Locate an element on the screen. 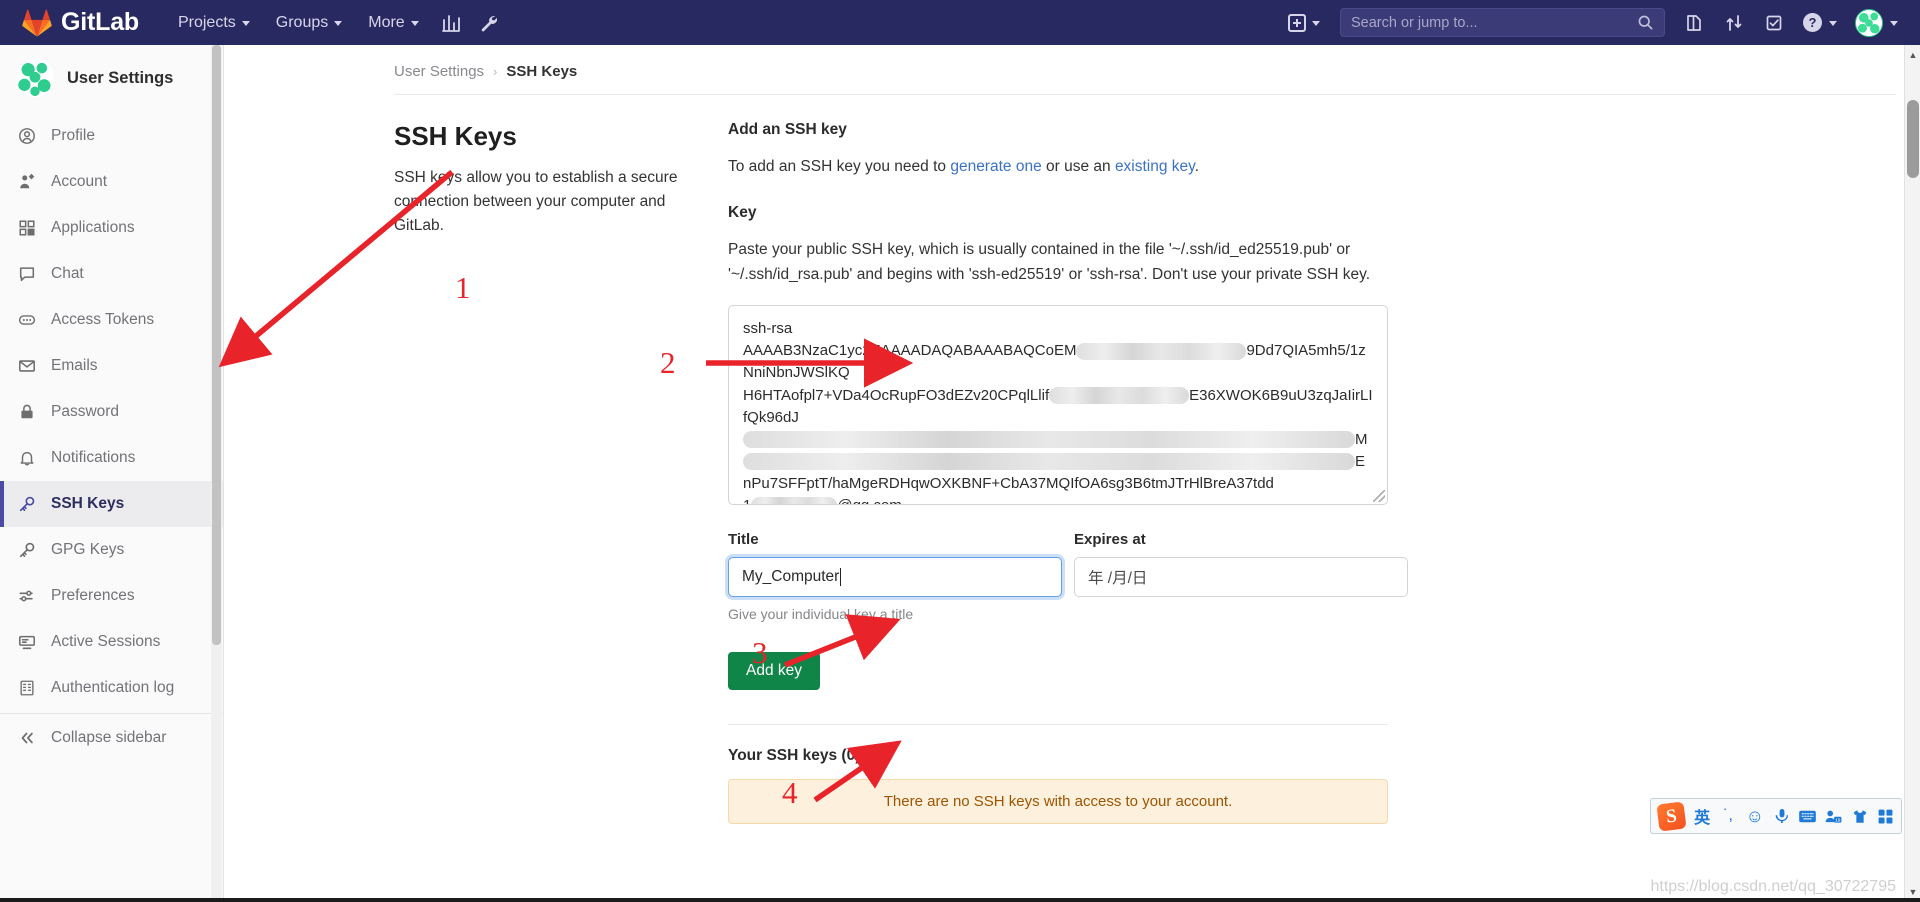 Image resolution: width=1920 pixels, height=902 pixels. skin-icon is located at coordinates (1859, 816).